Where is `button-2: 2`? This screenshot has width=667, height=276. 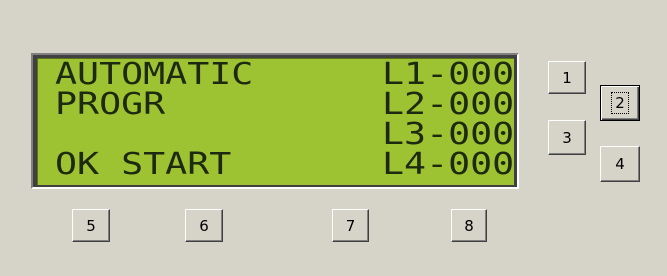 button-2: 2 is located at coordinates (620, 103).